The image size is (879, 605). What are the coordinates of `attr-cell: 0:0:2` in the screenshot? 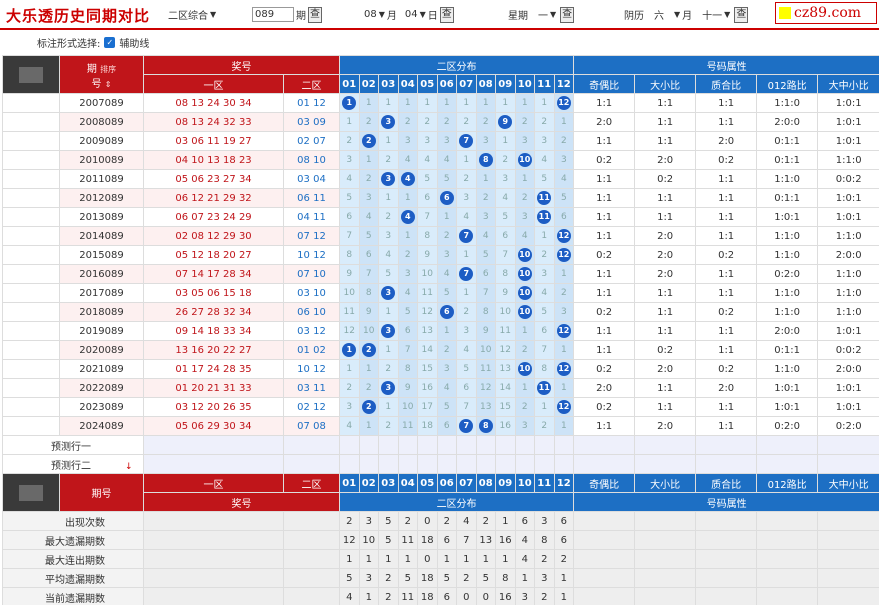 It's located at (848, 350).